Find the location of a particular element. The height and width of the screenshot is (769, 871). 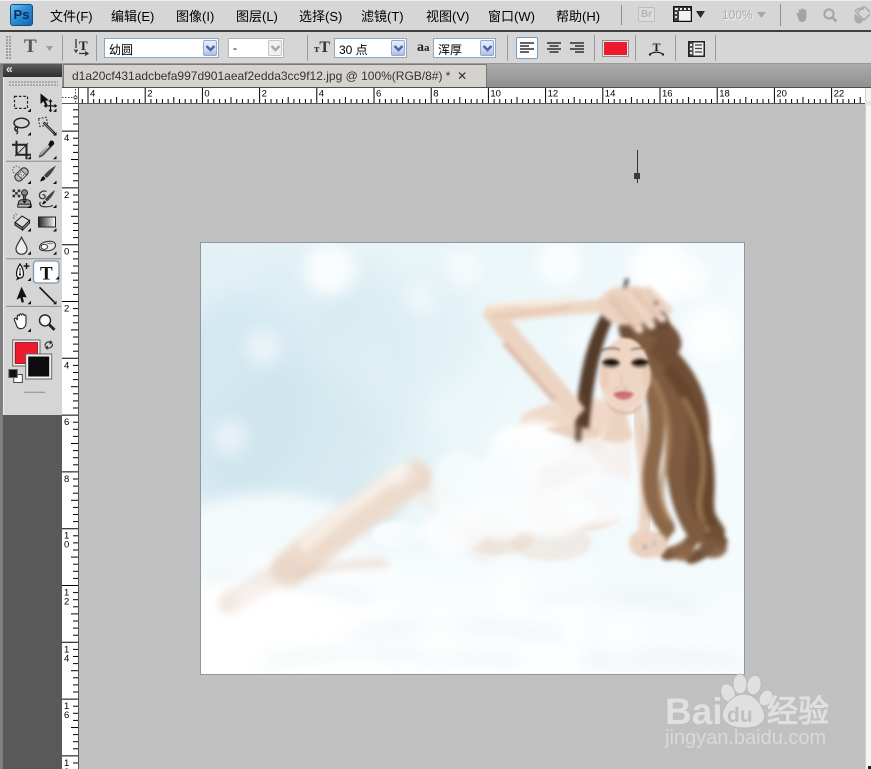

svg-text: jingyan.baidu.com is located at coordinates (745, 738).